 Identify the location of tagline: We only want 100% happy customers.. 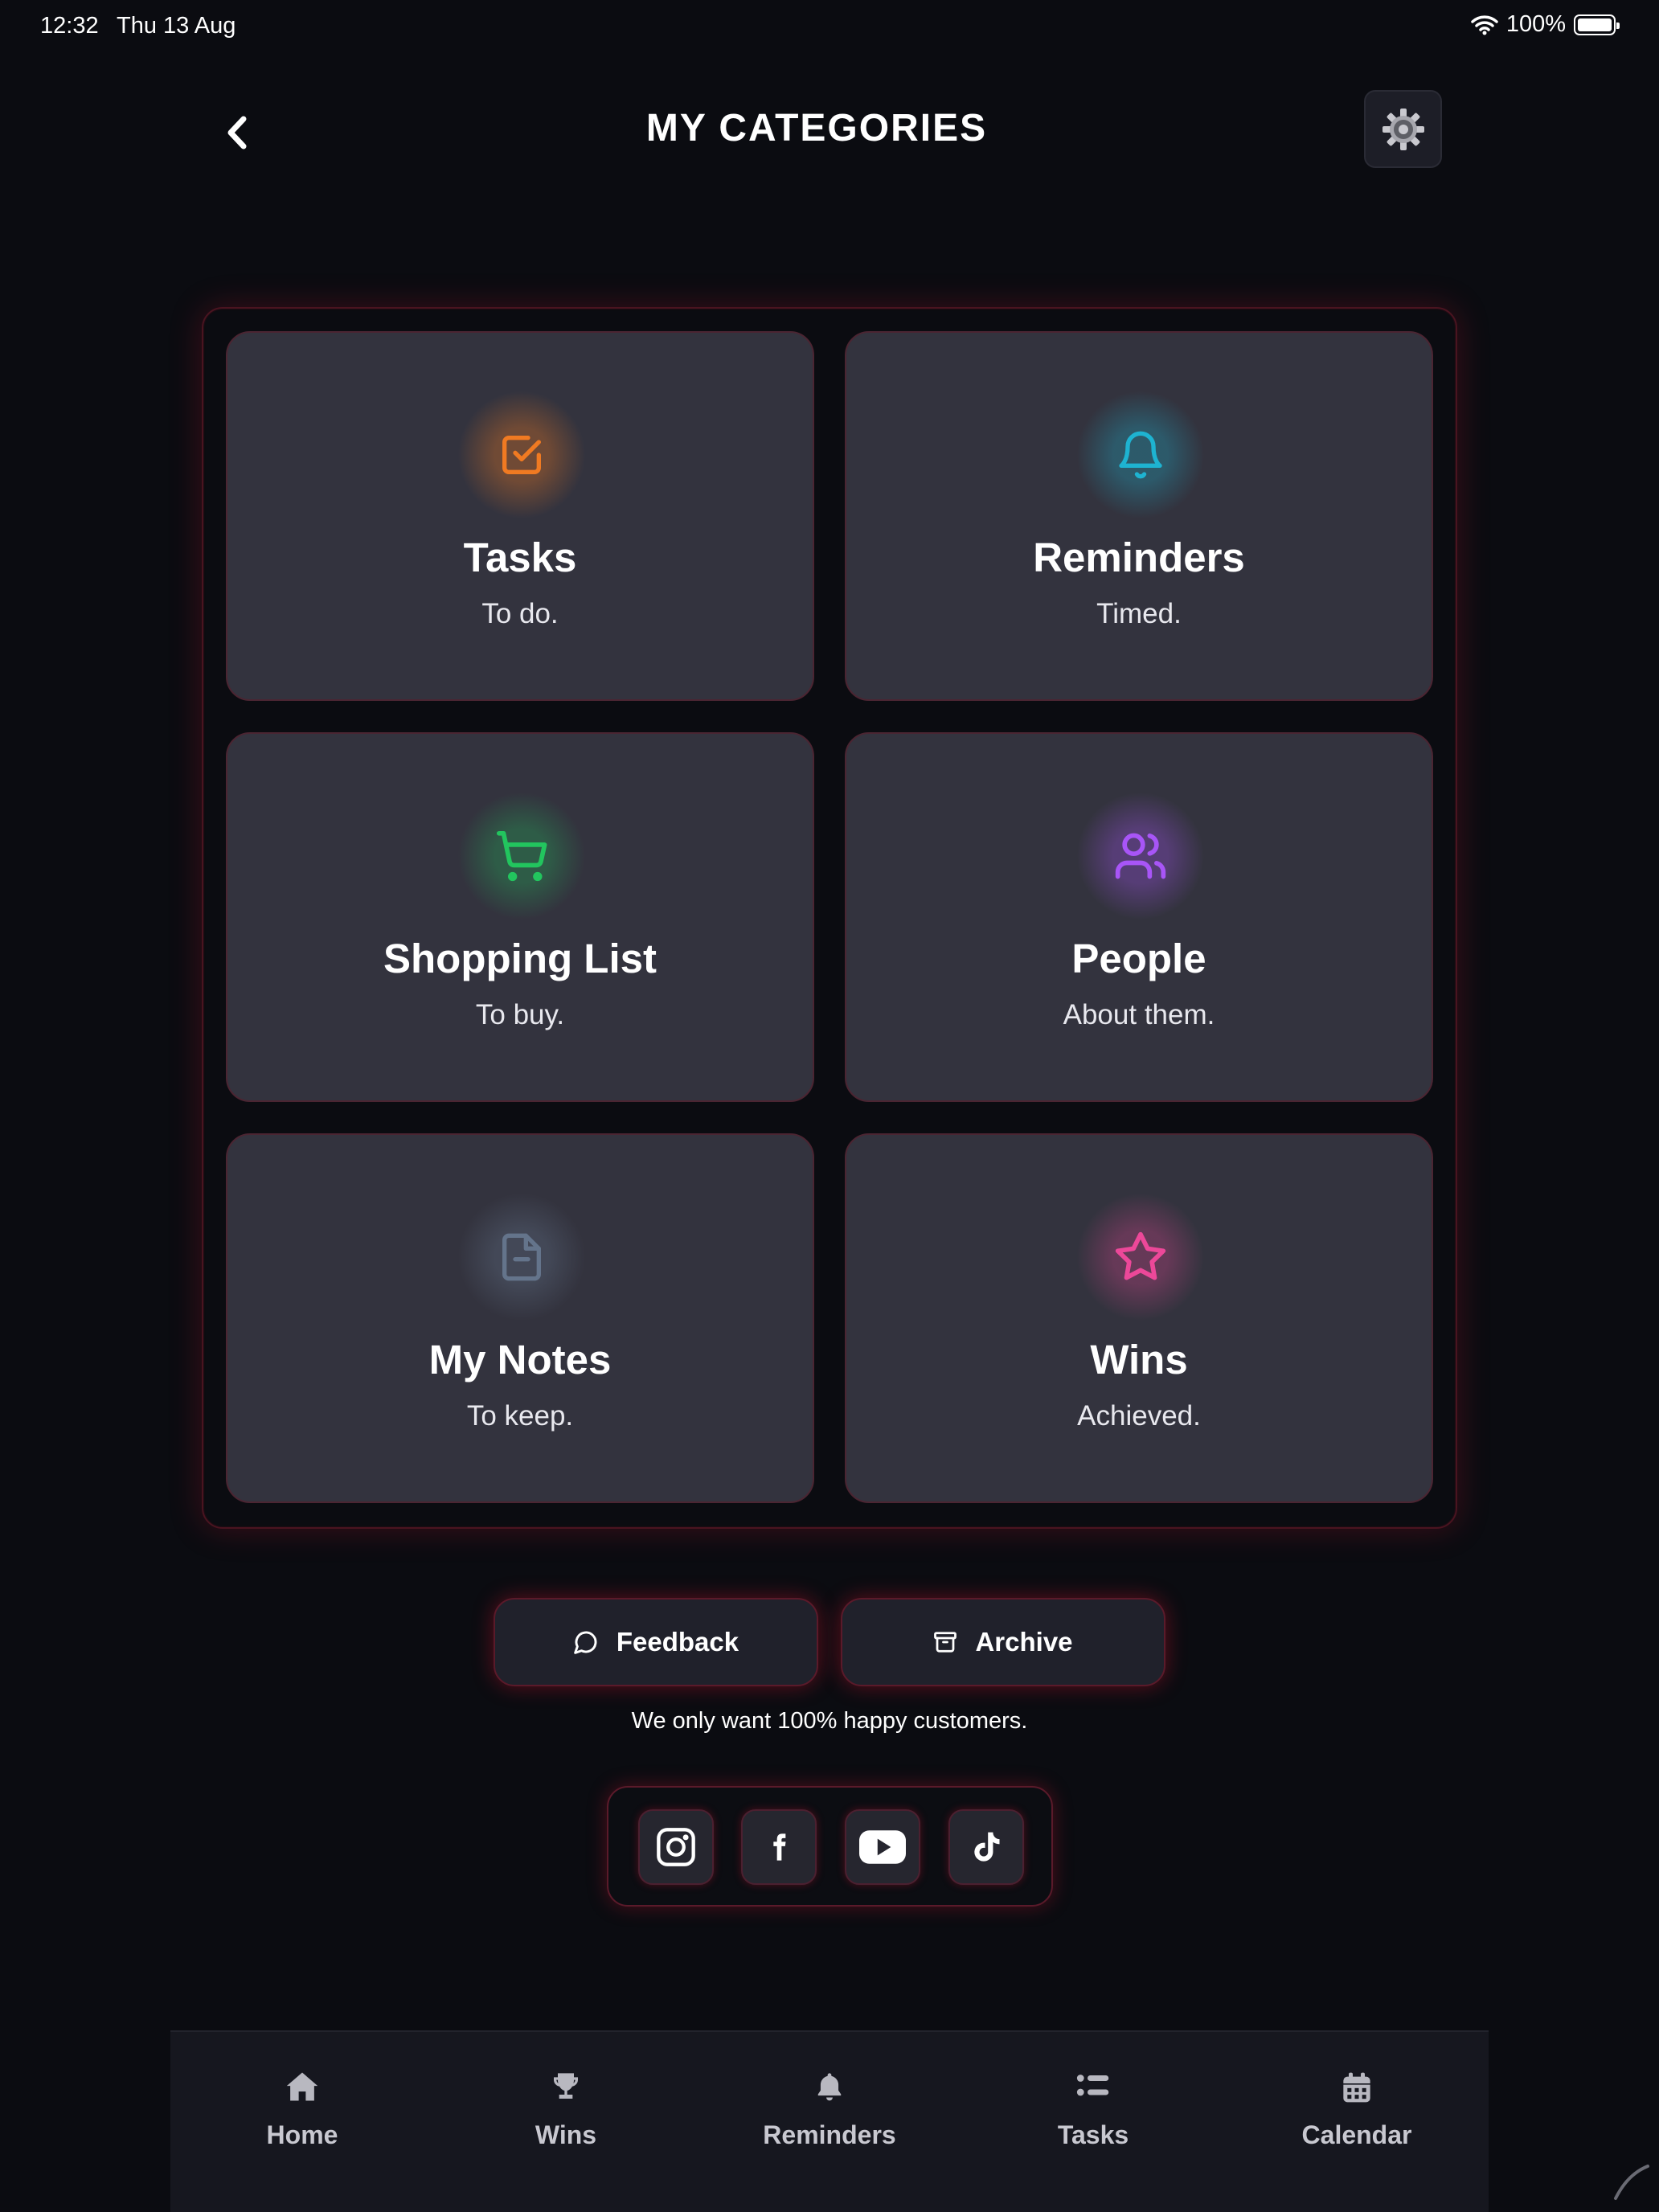
(829, 1721).